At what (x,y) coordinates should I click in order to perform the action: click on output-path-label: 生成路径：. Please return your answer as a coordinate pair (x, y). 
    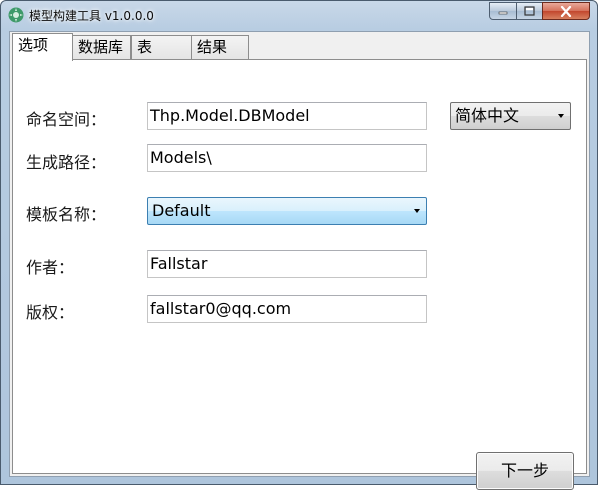
    Looking at the image, I should click on (66, 162).